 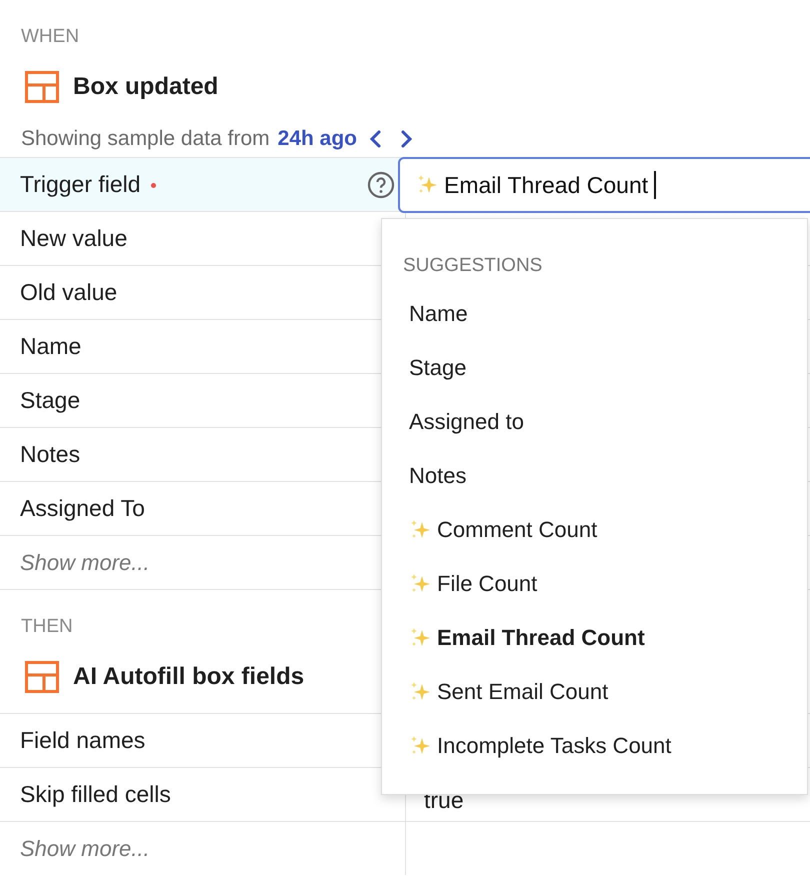 What do you see at coordinates (604, 185) in the screenshot?
I see `trigger-field-input: Email Thread Count` at bounding box center [604, 185].